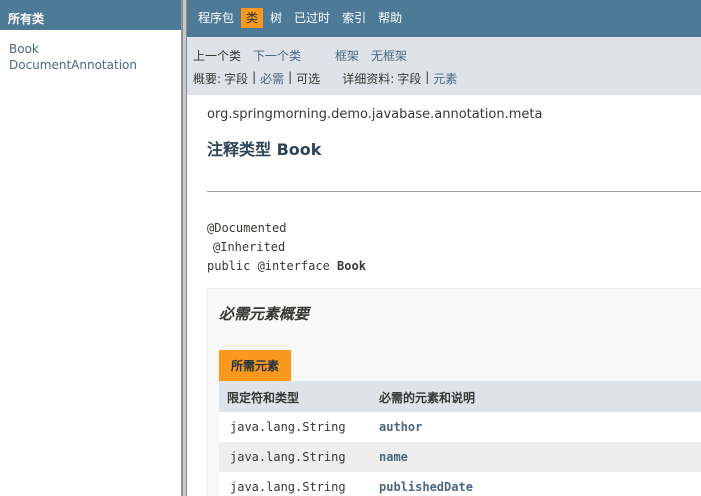 The height and width of the screenshot is (496, 701). Describe the element at coordinates (95, 49) in the screenshot. I see `class-link-book: Book` at that location.